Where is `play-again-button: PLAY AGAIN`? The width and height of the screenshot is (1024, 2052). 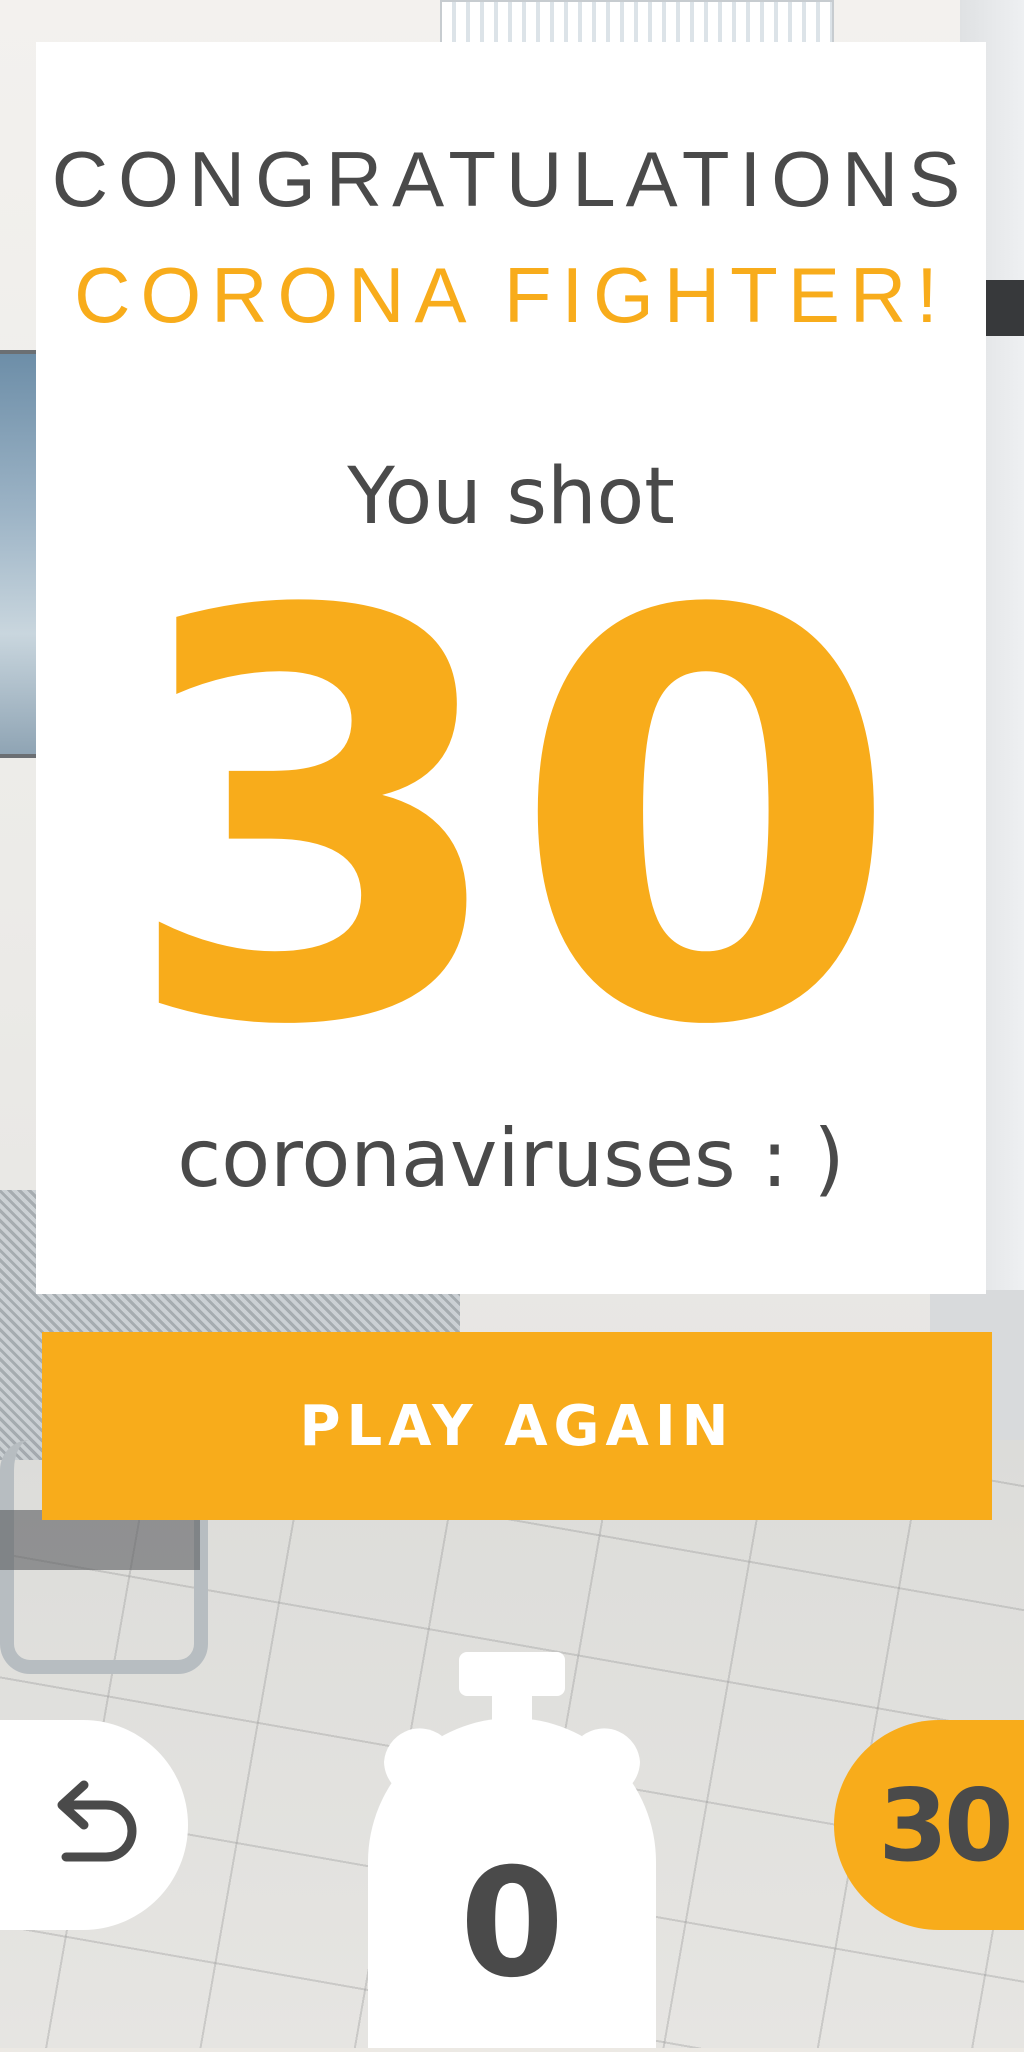
play-again-button: PLAY AGAIN is located at coordinates (517, 1426).